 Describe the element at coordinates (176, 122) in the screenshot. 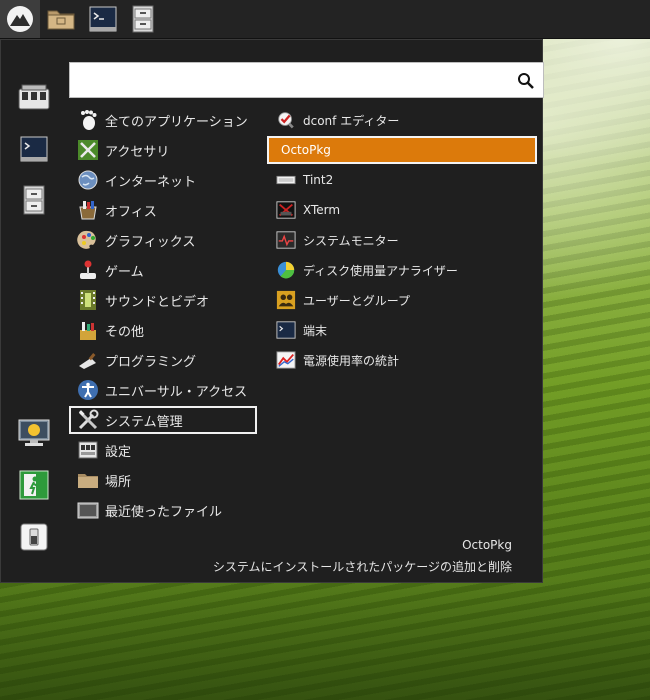

I see `category-label: 全てのアプリケーション` at that location.